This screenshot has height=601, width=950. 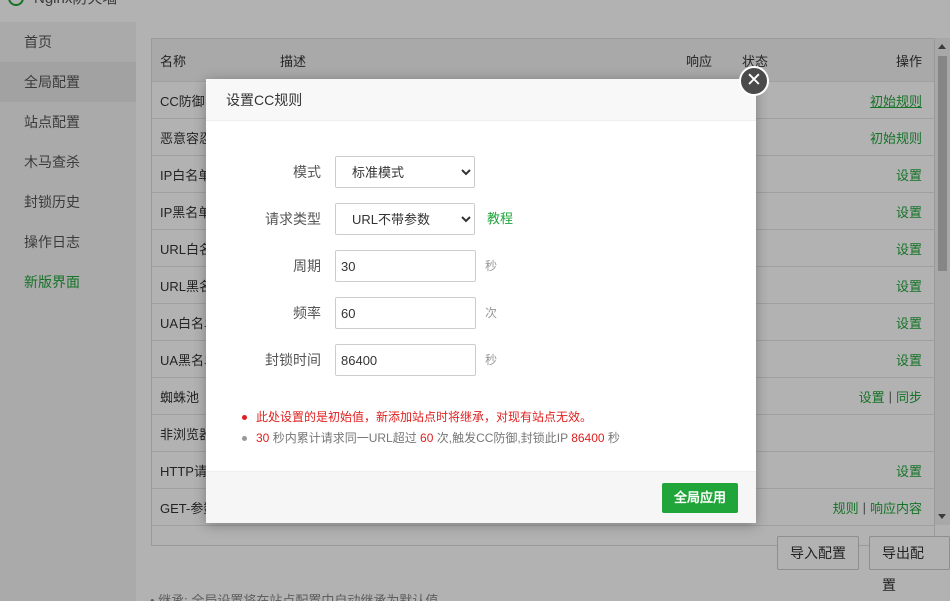 I want to click on cycle-label: 周期, so click(x=307, y=266).